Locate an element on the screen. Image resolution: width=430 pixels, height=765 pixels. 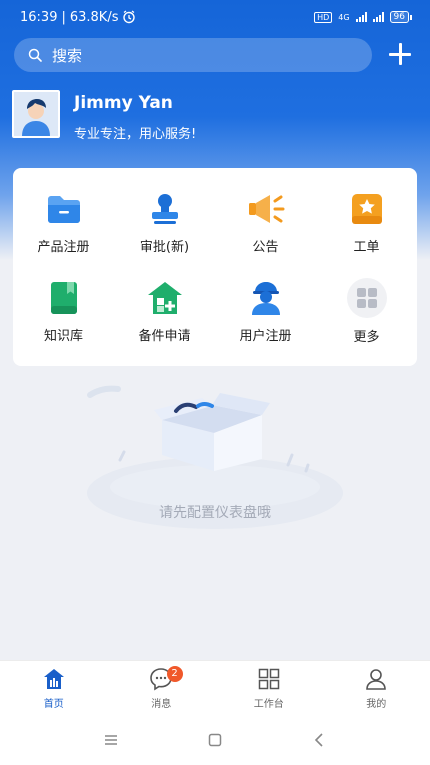
grid-label: 产品注册 is located at coordinates (63, 247).